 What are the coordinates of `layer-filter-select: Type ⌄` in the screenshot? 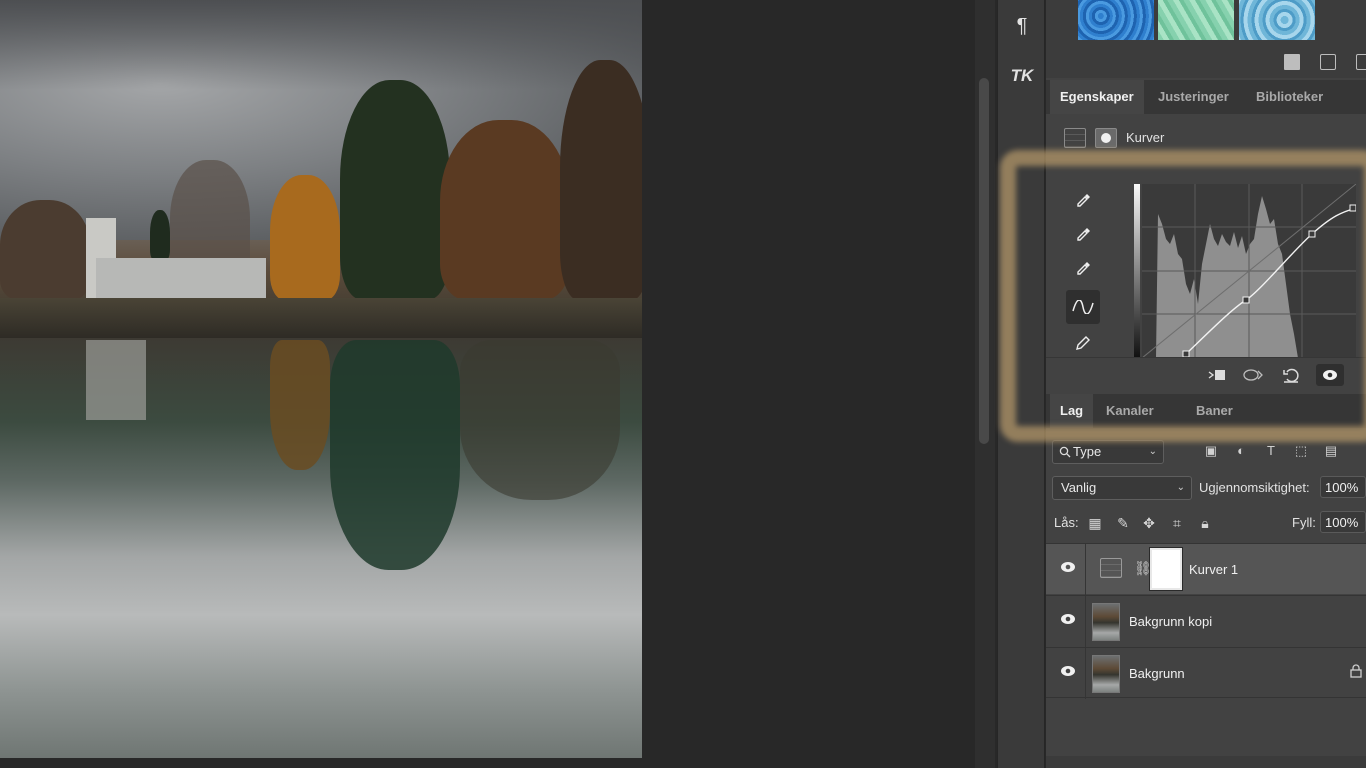 It's located at (1108, 452).